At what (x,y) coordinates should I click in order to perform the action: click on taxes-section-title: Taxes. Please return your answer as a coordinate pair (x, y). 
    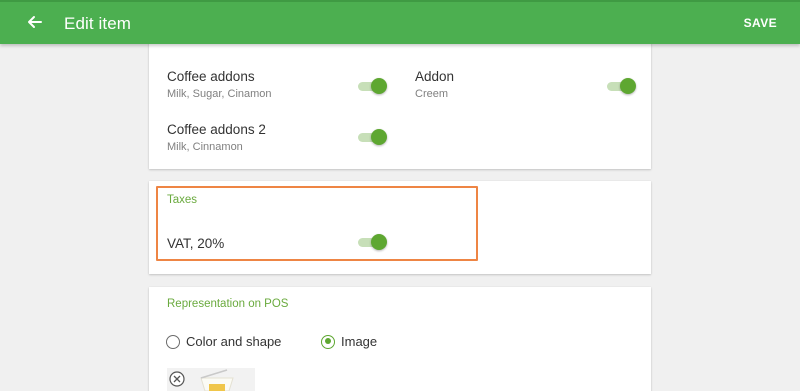
    Looking at the image, I should click on (182, 200).